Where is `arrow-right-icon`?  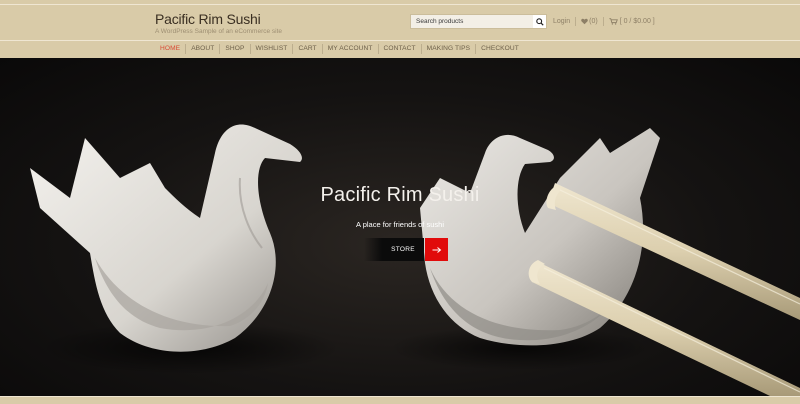
arrow-right-icon is located at coordinates (436, 249).